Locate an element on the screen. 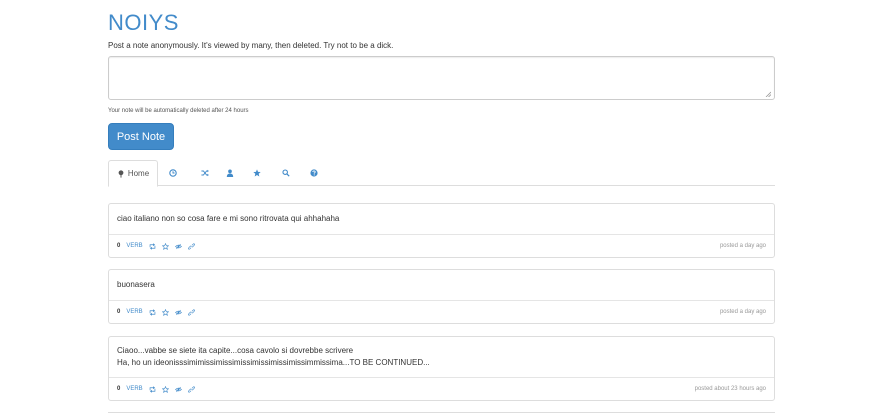  tab-home: Home is located at coordinates (133, 173).